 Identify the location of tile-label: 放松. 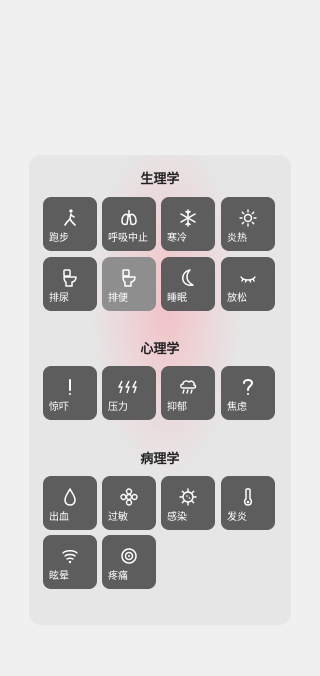
(237, 298).